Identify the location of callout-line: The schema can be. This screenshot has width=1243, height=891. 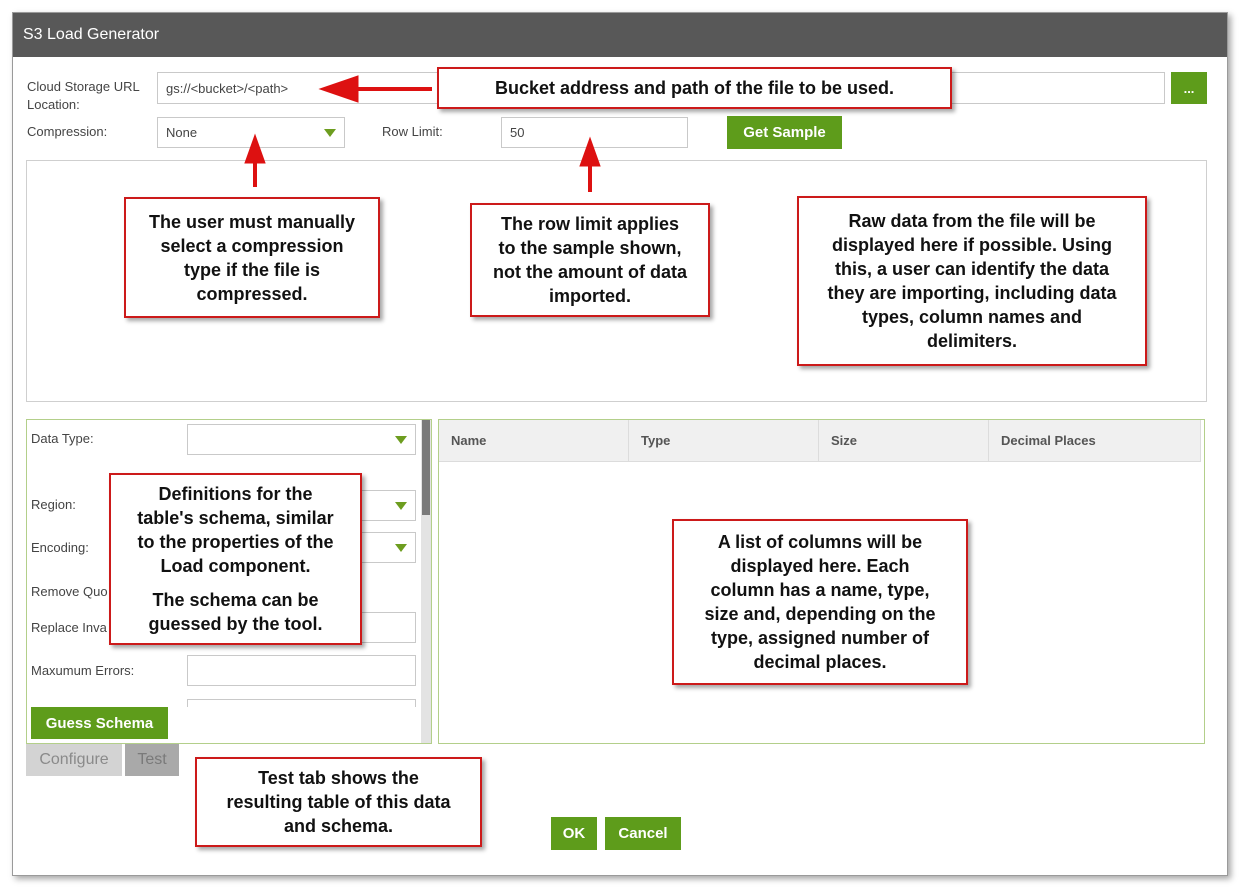
(235, 600).